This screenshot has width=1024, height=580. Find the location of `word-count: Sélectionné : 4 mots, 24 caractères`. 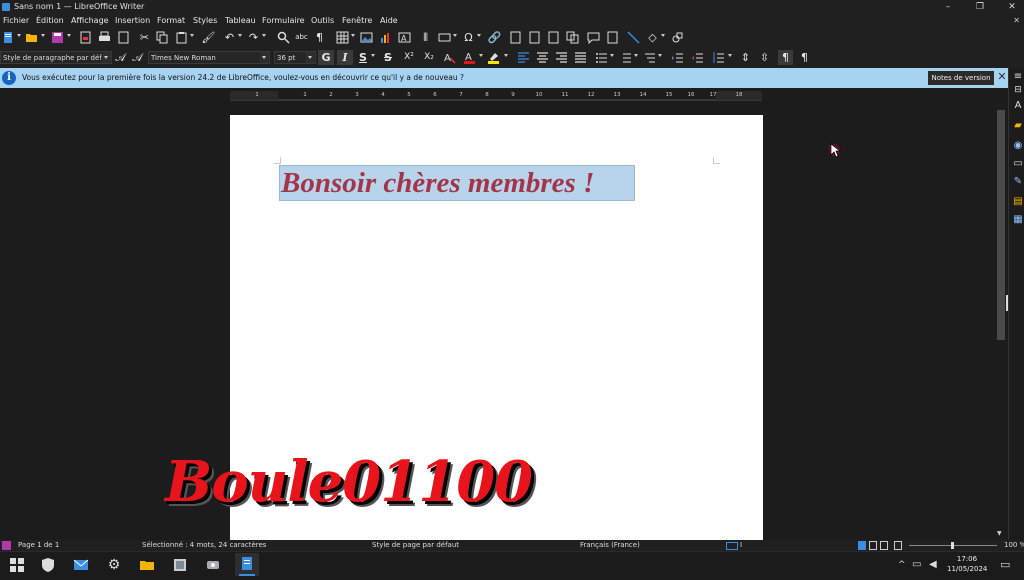

word-count: Sélectionné : 4 mots, 24 caractères is located at coordinates (204, 545).